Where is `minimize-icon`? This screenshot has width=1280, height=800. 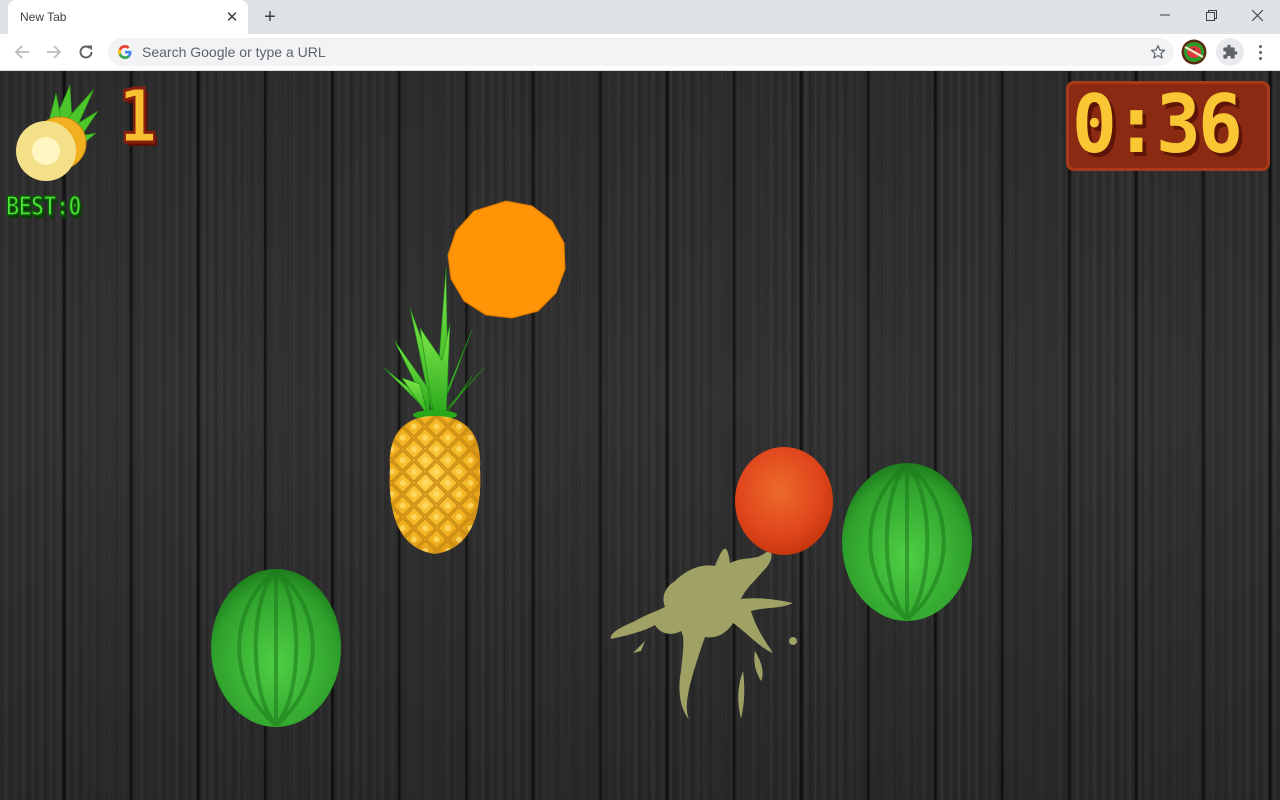
minimize-icon is located at coordinates (1165, 15).